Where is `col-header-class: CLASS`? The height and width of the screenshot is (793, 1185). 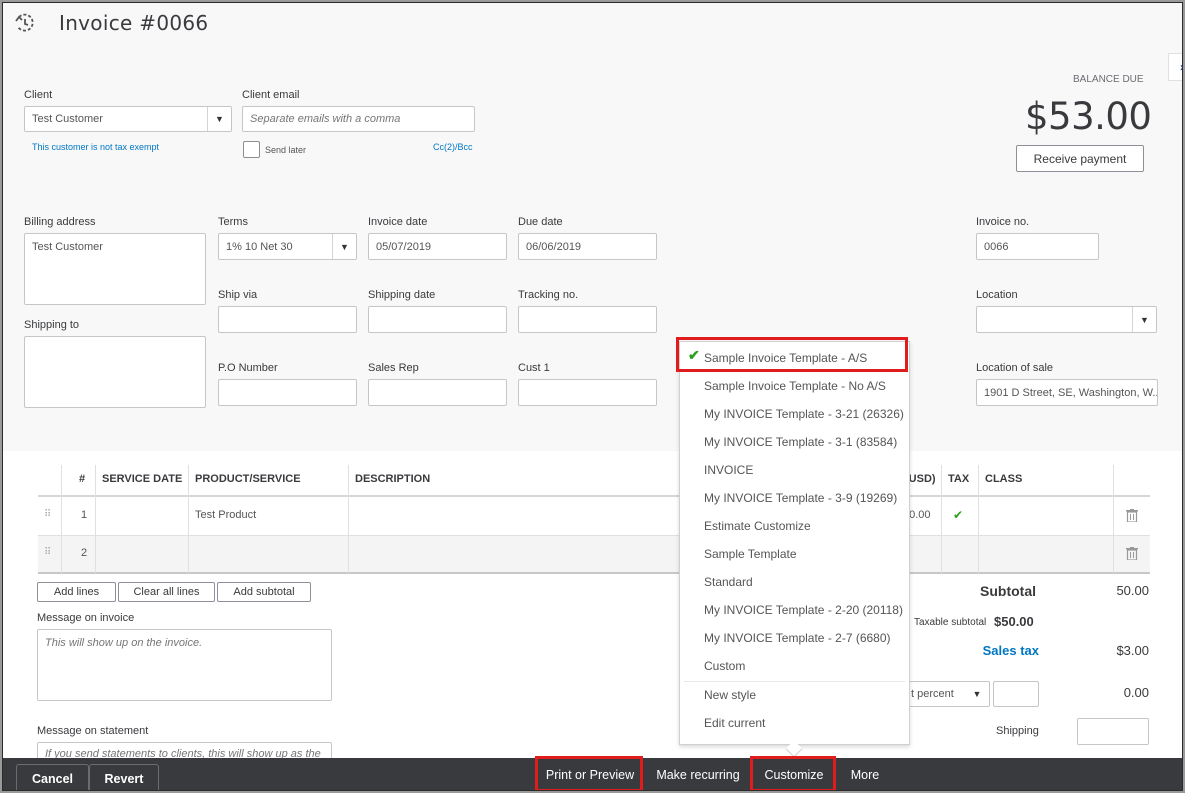
col-header-class: CLASS is located at coordinates (1004, 479).